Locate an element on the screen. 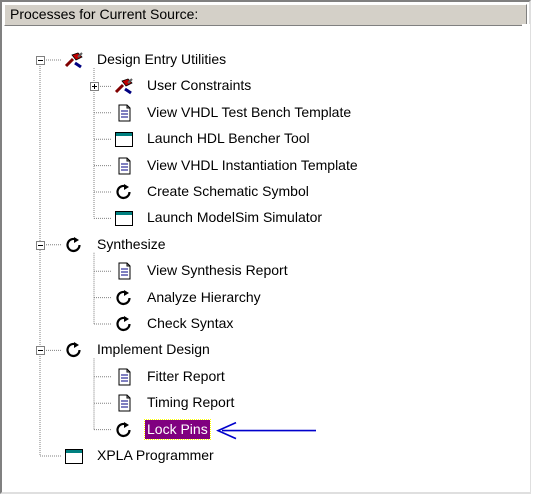 The height and width of the screenshot is (496, 535). tree-item-label: Launch ModelSim Simulator is located at coordinates (235, 217).